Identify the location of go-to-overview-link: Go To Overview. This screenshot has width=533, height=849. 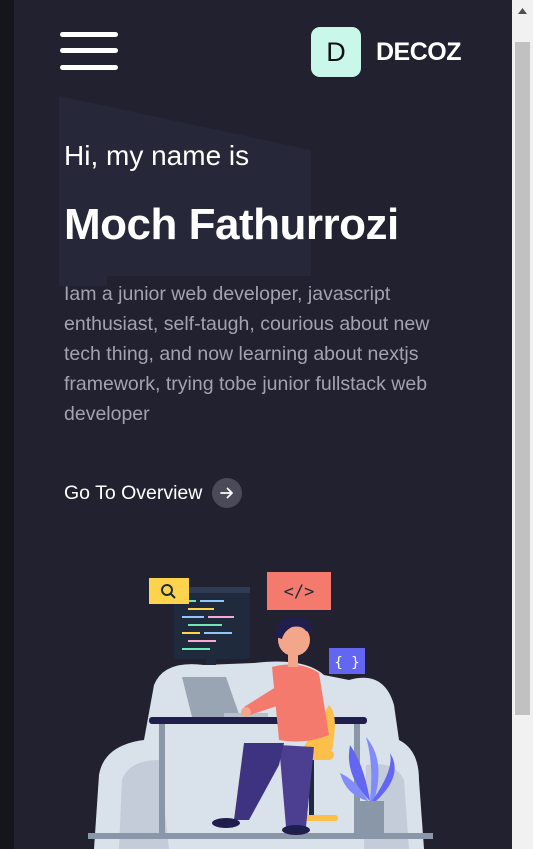
(153, 493).